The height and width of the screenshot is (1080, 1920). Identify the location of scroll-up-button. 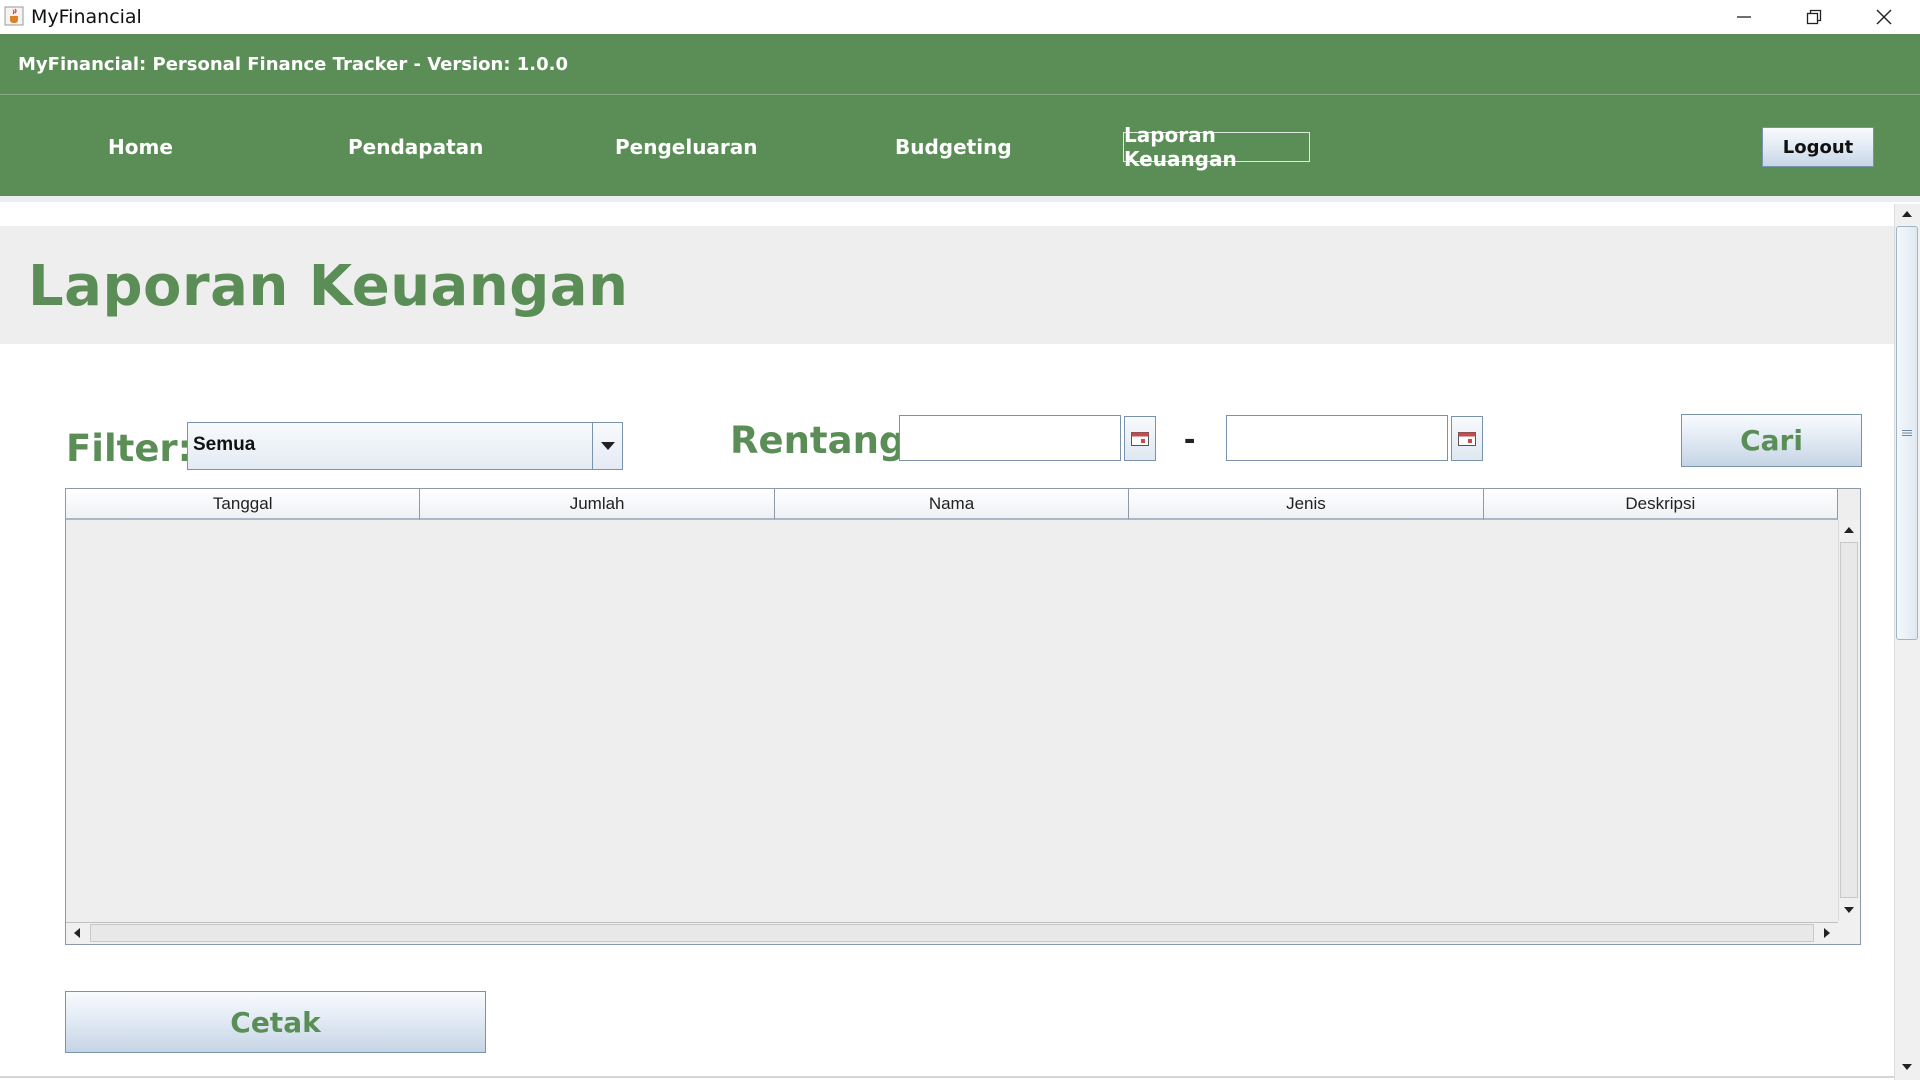
(1907, 214).